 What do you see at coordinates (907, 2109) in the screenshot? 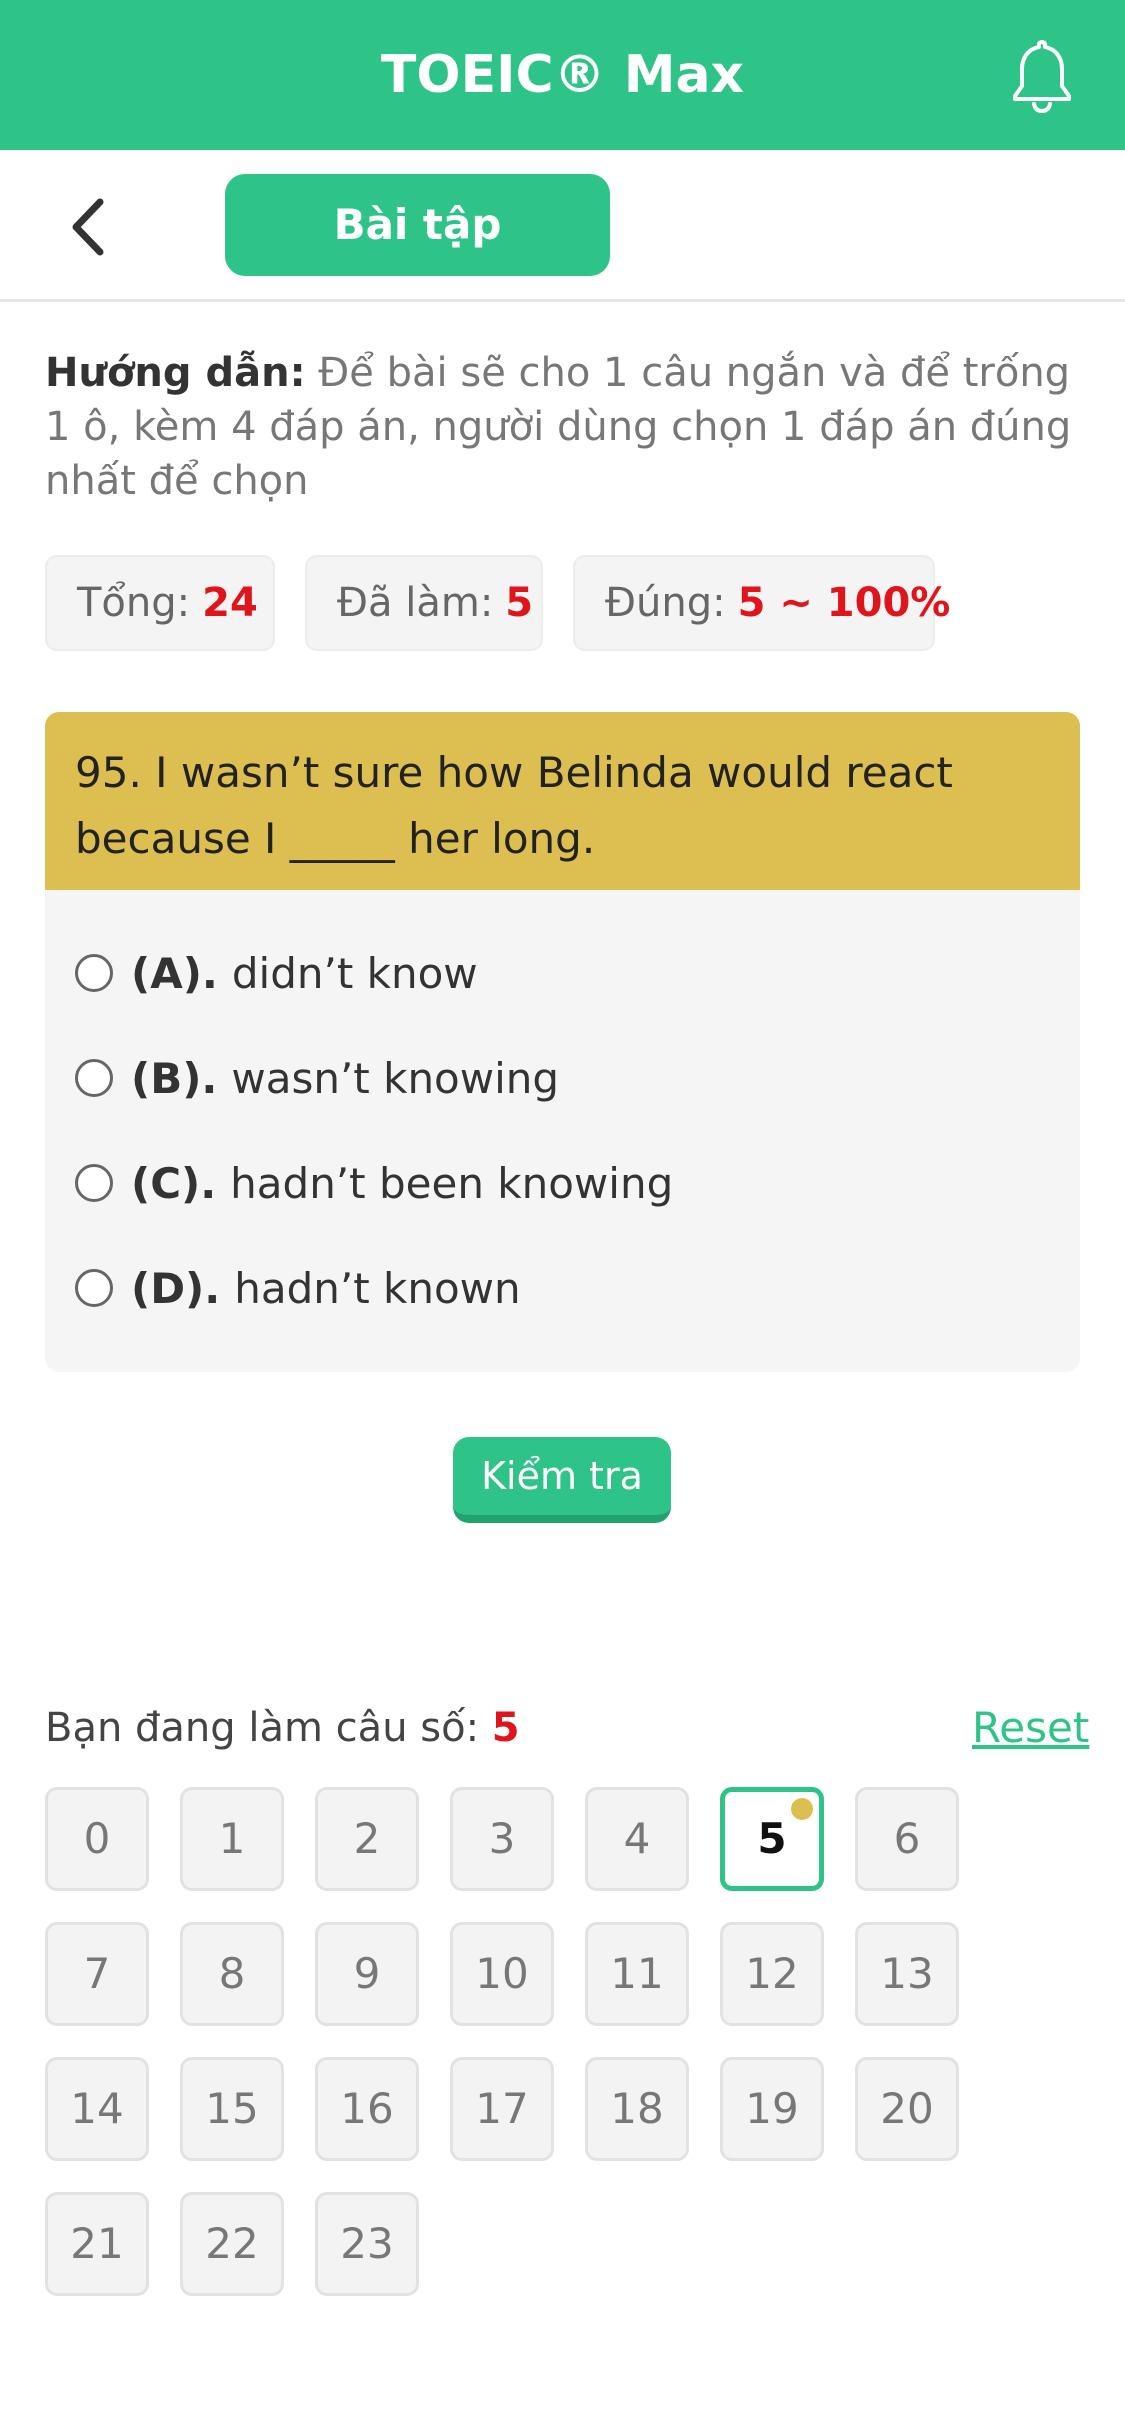
I see `question-number-button: 20` at bounding box center [907, 2109].